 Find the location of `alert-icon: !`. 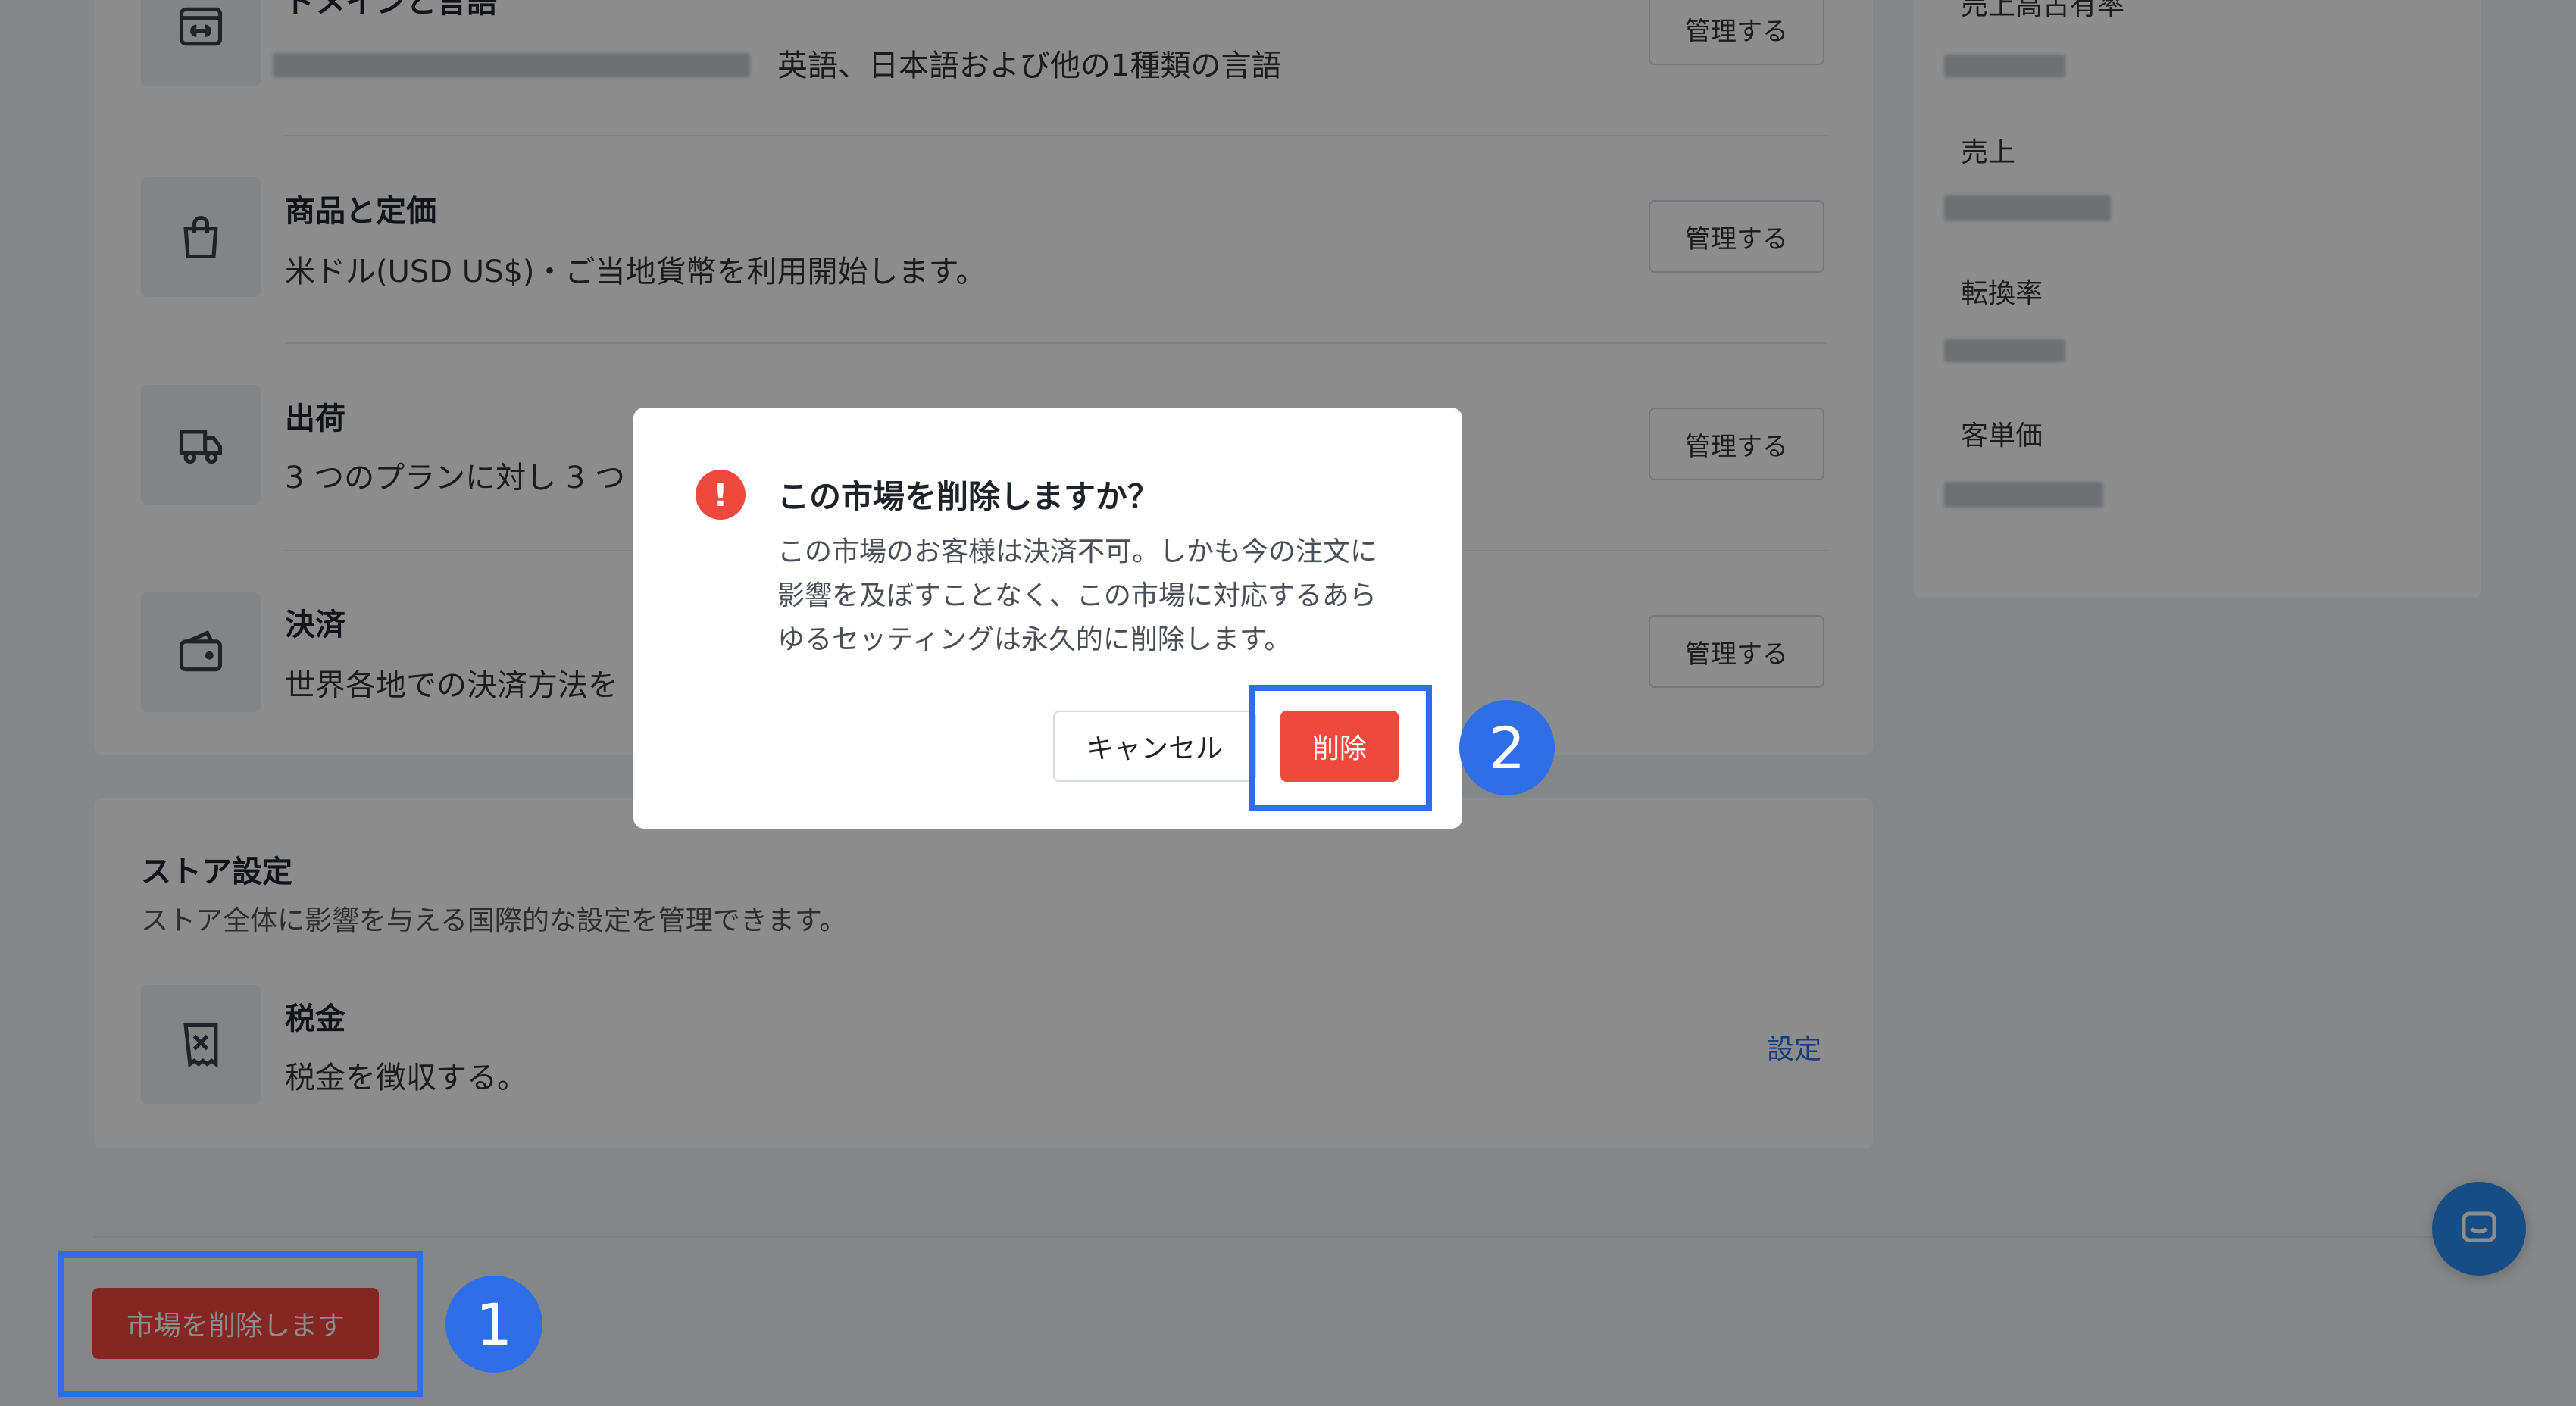

alert-icon: ! is located at coordinates (721, 495).